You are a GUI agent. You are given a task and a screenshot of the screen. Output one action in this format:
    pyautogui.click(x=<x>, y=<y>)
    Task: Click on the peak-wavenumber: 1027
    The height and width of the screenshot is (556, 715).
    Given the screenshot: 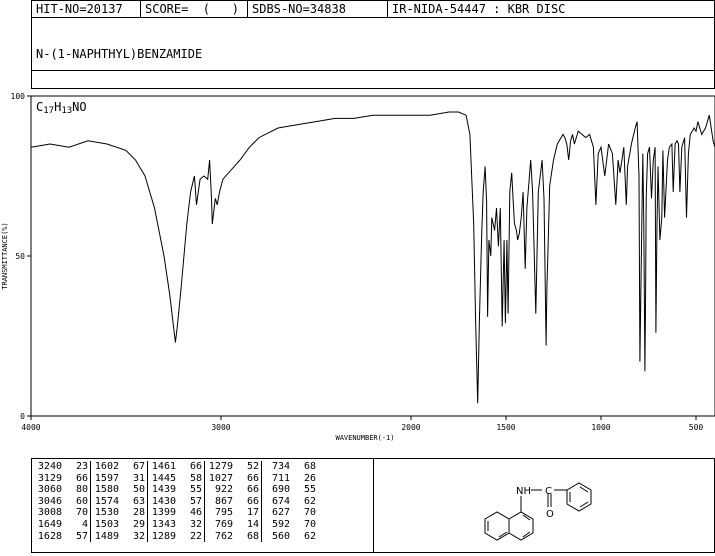 What is the action you would take?
    pyautogui.click(x=220, y=478)
    